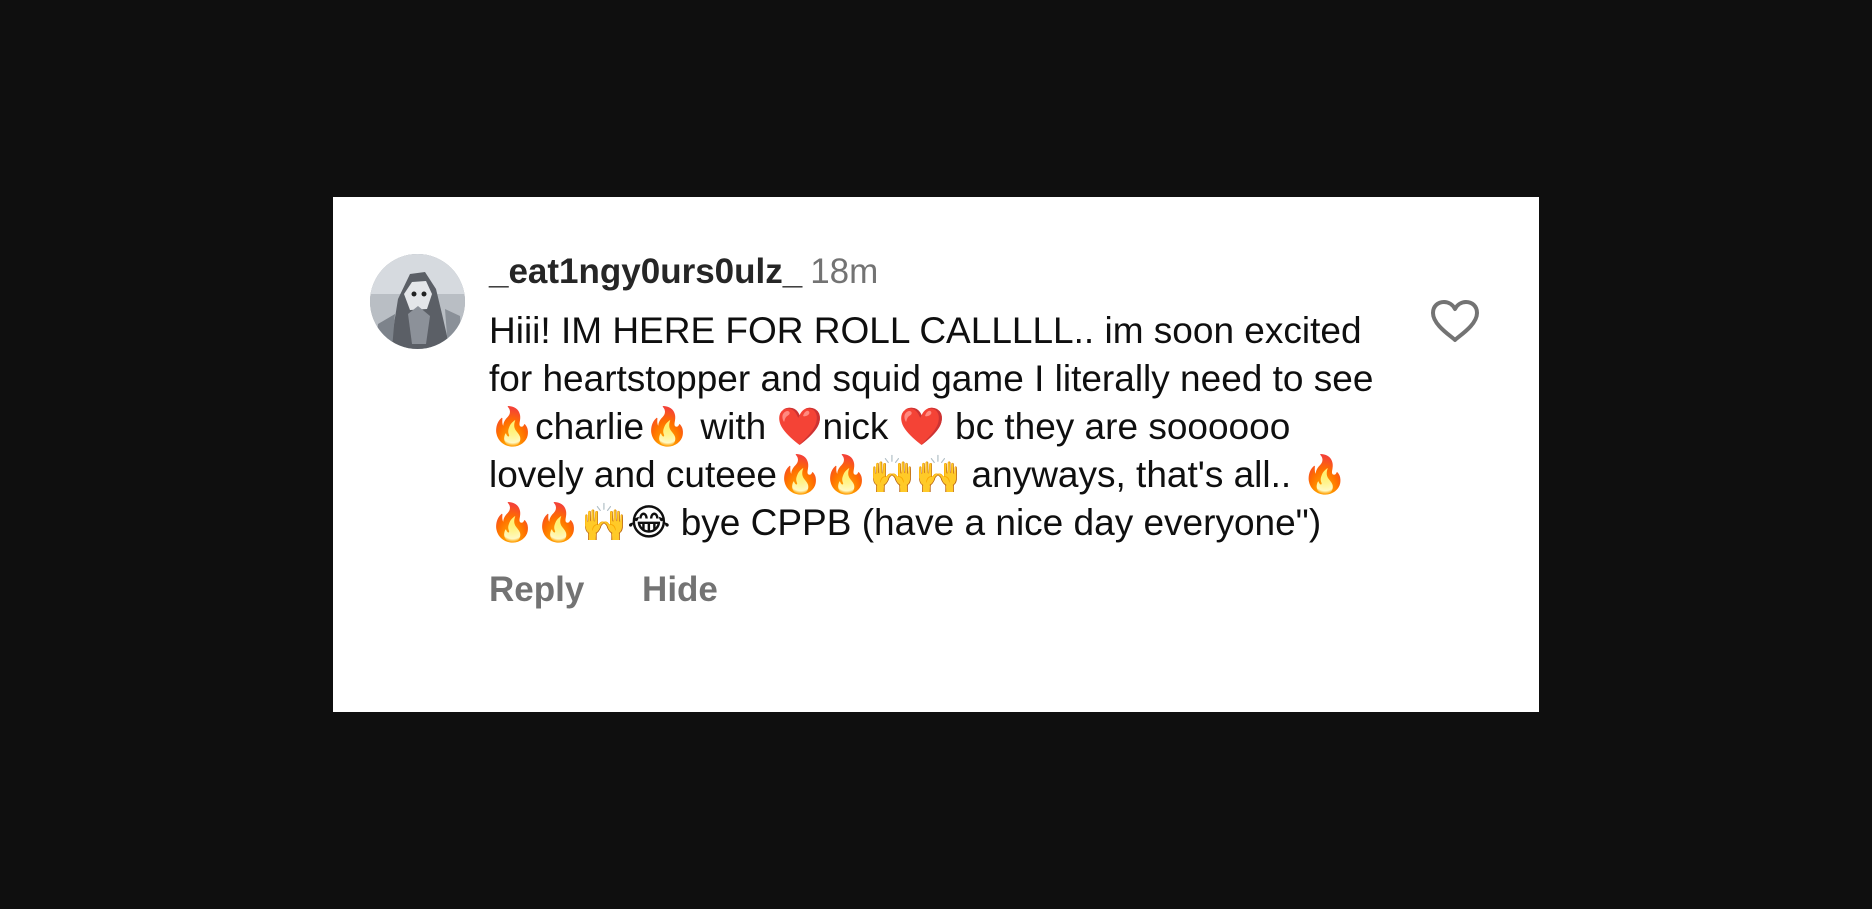 This screenshot has height=909, width=1872. Describe the element at coordinates (939, 590) in the screenshot. I see `comment-actions: Reply Hide` at that location.